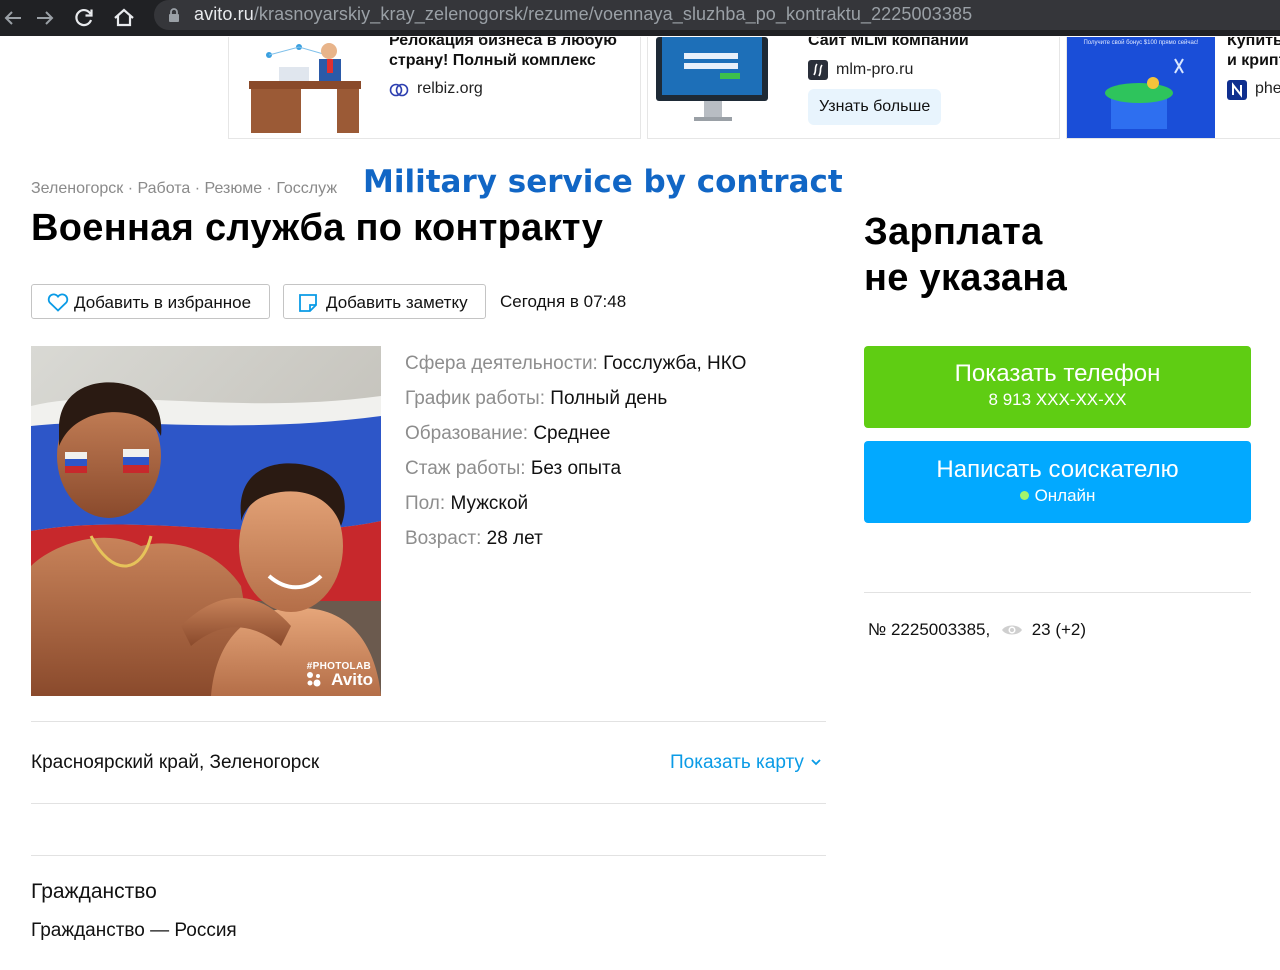  I want to click on citizenship-heading: Гражданство, so click(94, 891).